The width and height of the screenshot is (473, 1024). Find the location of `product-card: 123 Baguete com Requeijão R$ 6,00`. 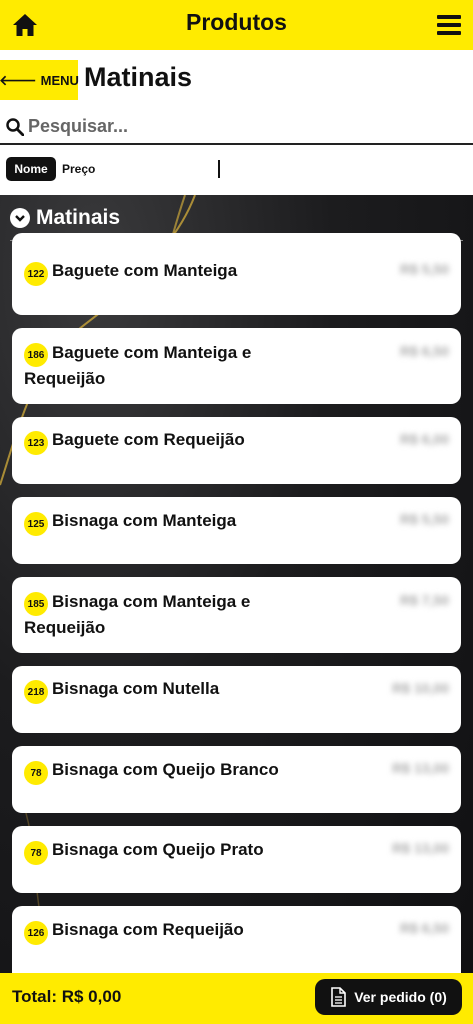

product-card: 123 Baguete com Requeijão R$ 6,00 is located at coordinates (236, 450).